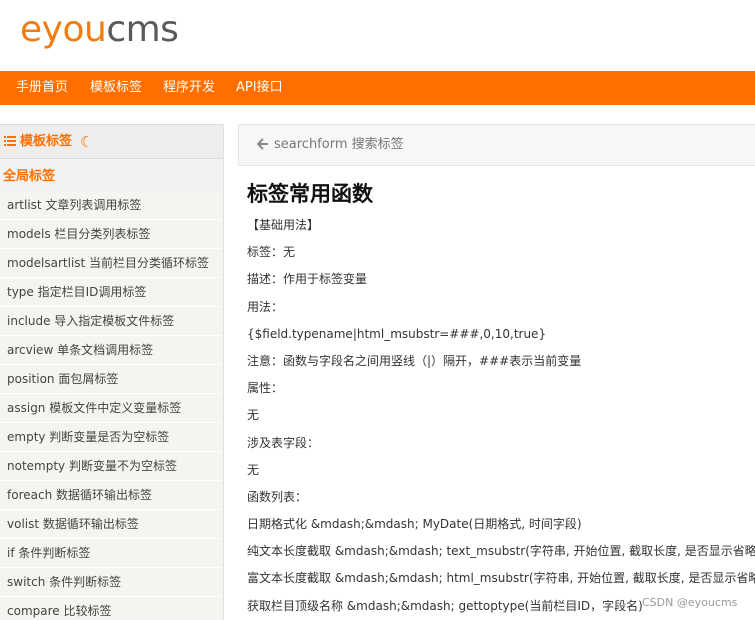 Image resolution: width=755 pixels, height=620 pixels. I want to click on doc-line: 注意：函数与字段名之间用竖线（|）隔开，###表示当前变量, so click(414, 360).